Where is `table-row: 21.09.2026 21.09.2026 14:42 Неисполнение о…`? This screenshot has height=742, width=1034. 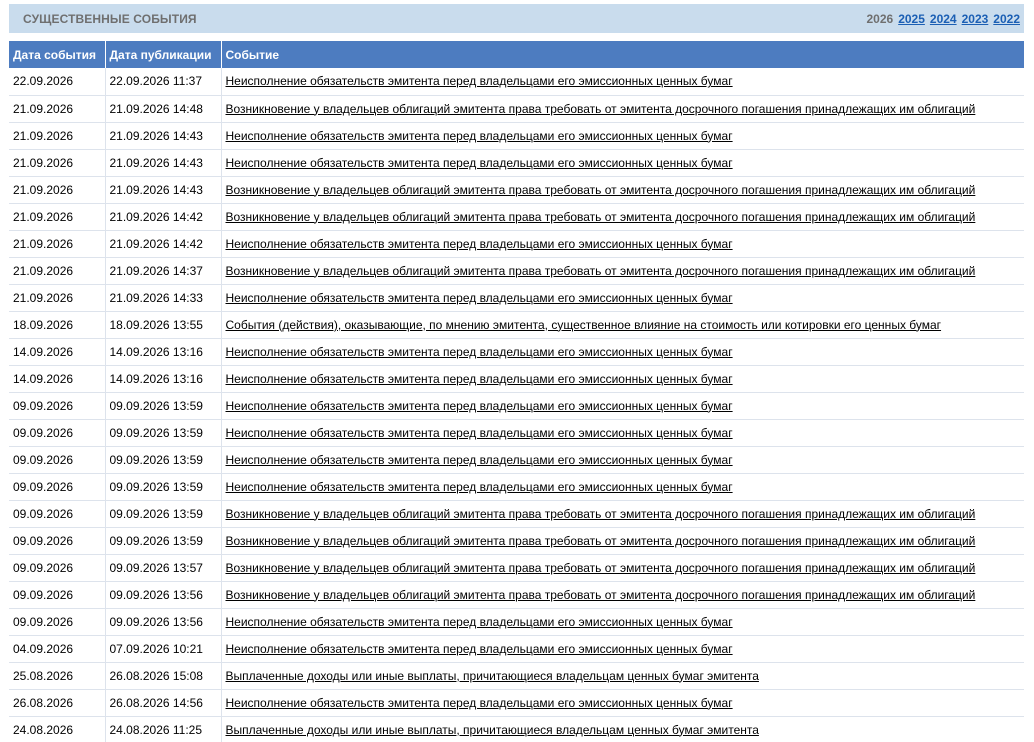 table-row: 21.09.2026 21.09.2026 14:42 Неисполнение о… is located at coordinates (516, 244).